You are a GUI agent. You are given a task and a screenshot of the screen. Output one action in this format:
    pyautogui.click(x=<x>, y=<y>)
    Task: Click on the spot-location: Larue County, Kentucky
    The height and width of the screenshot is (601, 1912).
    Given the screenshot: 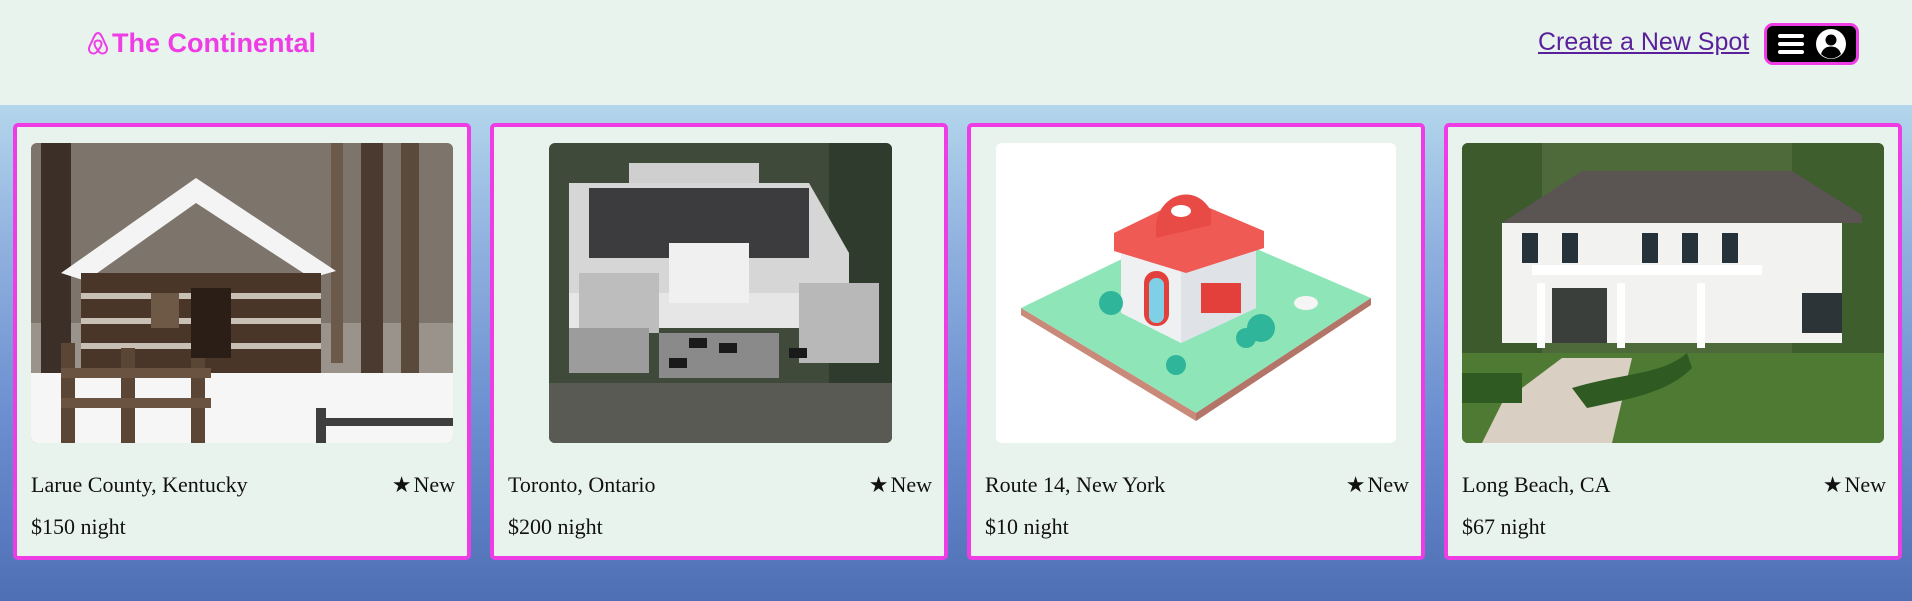 What is the action you would take?
    pyautogui.click(x=139, y=484)
    